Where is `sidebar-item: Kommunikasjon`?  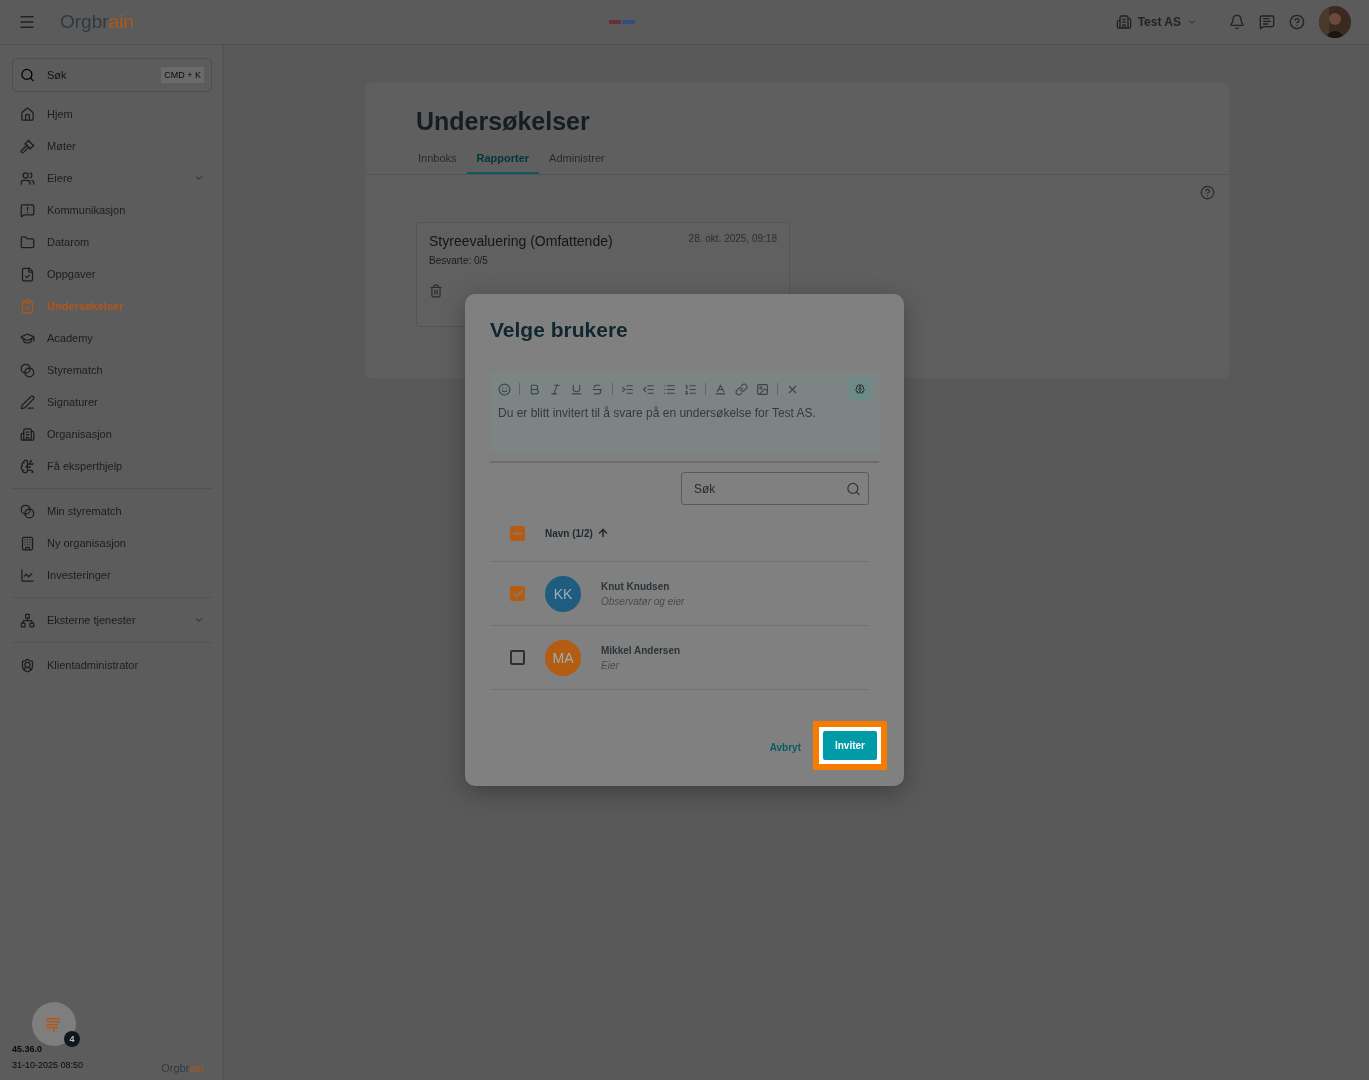
sidebar-item: Kommunikasjon is located at coordinates (112, 210).